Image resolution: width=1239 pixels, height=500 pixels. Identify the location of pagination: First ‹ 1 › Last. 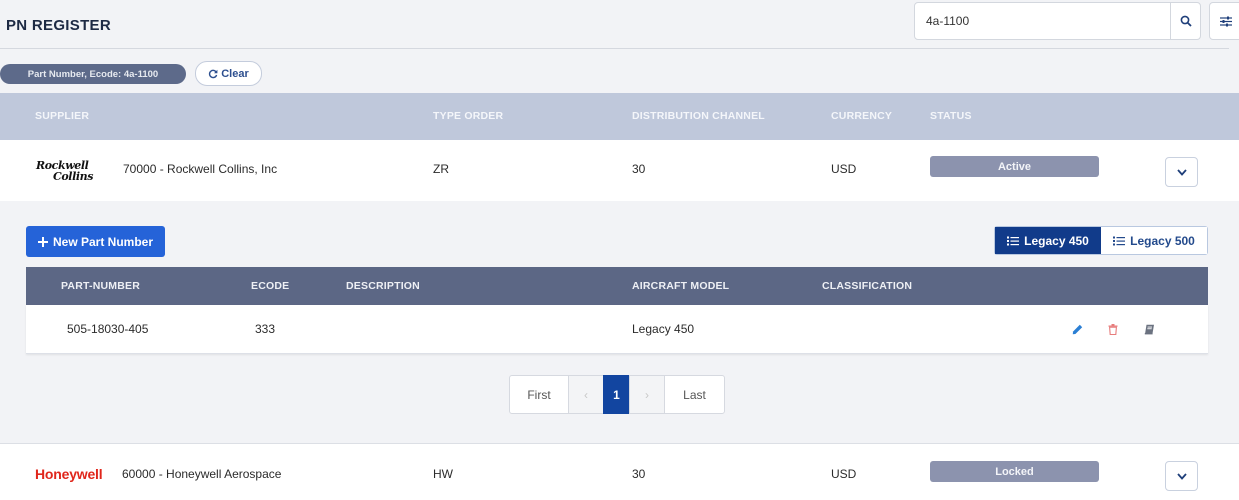
(617, 394).